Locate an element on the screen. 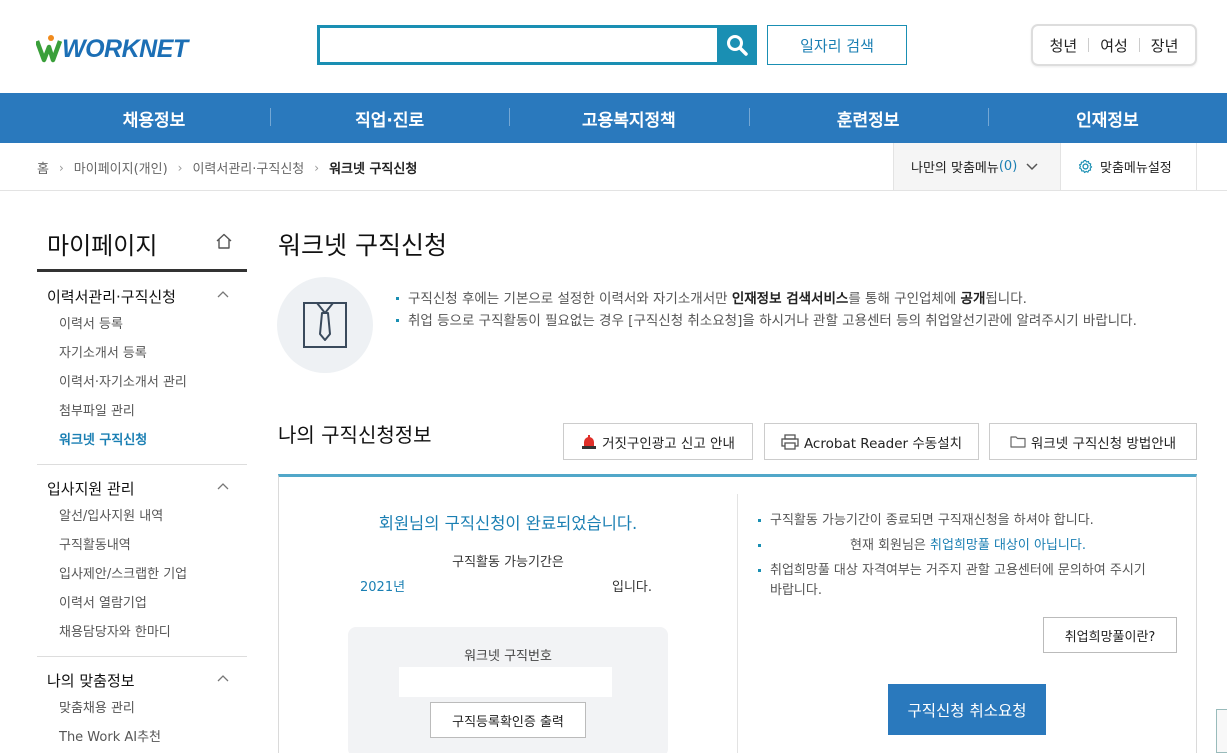 This screenshot has width=1227, height=753. print-certificate-button: 구직등록확인증 출력 is located at coordinates (508, 720).